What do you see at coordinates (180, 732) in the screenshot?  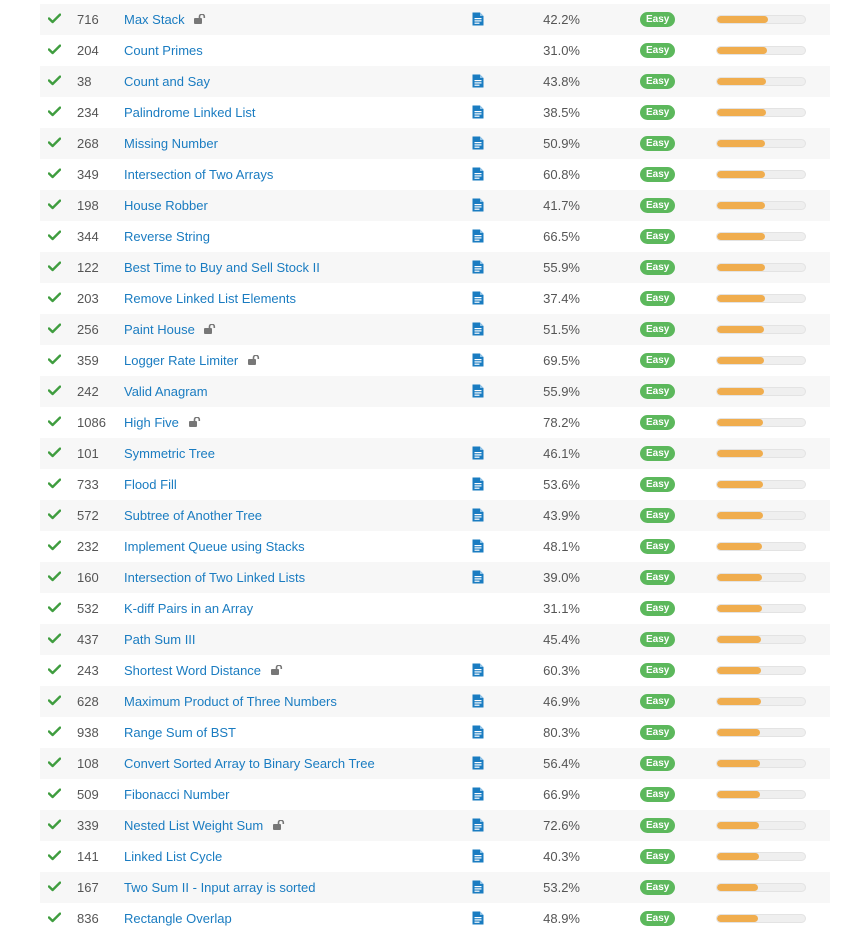 I see `problem-title-link: Range Sum of BST` at bounding box center [180, 732].